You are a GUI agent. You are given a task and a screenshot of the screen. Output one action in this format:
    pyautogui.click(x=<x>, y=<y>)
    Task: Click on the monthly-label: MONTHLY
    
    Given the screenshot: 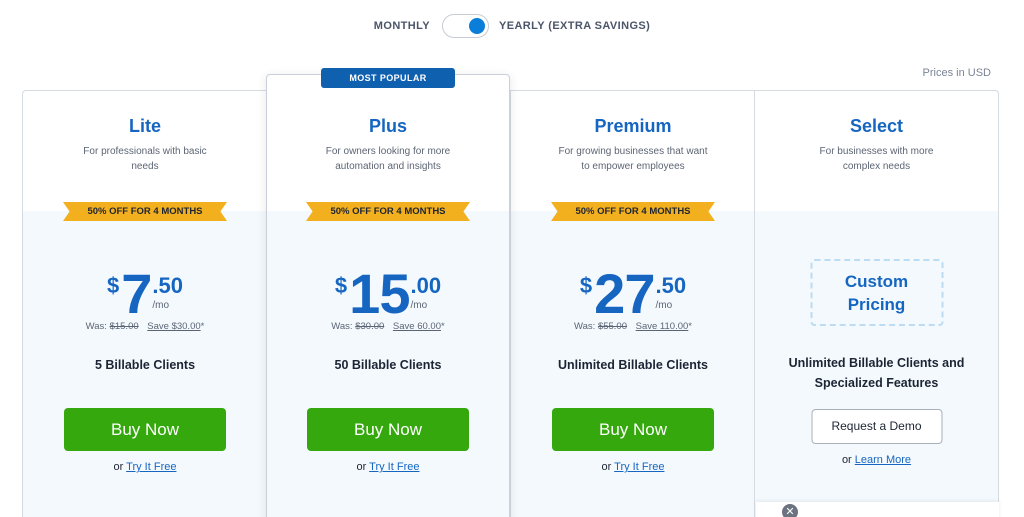 What is the action you would take?
    pyautogui.click(x=402, y=26)
    